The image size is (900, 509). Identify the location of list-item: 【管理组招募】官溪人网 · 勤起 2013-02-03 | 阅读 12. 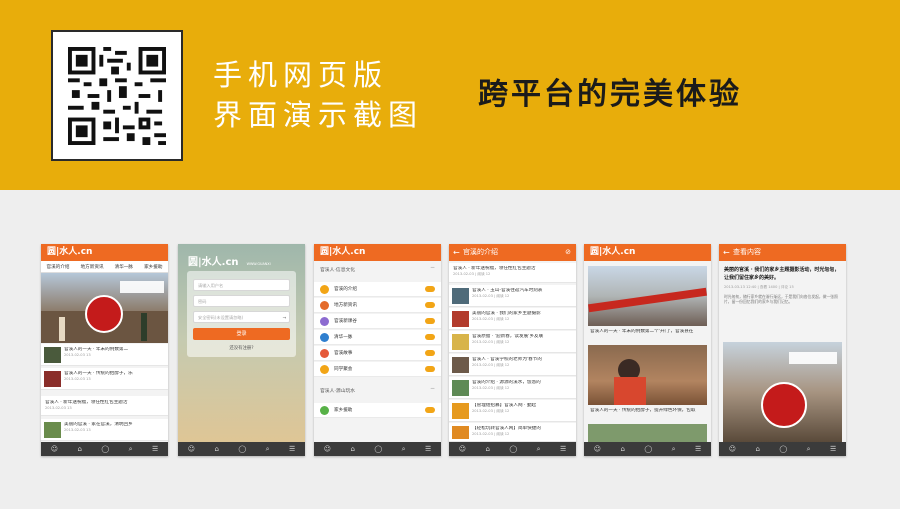
(512, 411).